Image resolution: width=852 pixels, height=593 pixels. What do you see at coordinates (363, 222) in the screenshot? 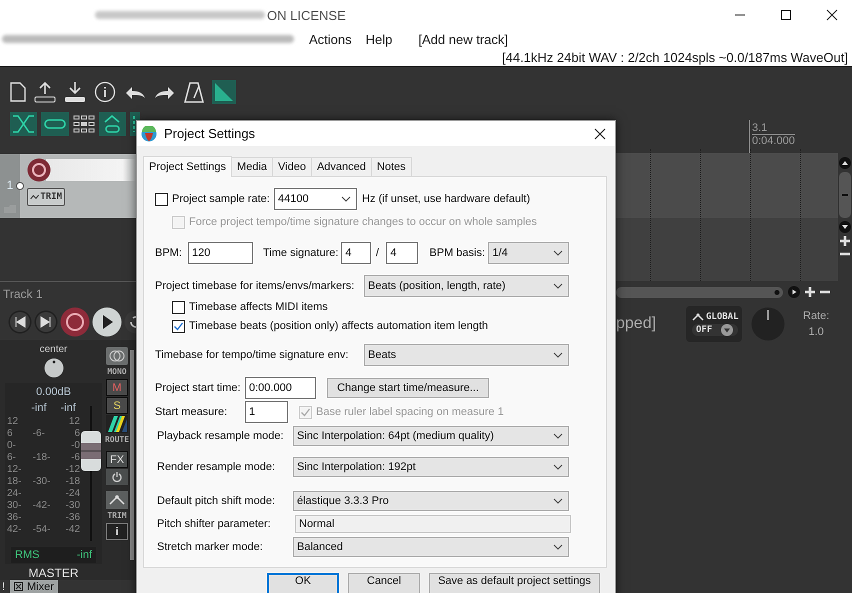
I see `checkbox-label: Force project tempo/time signature changes to occur on whole samples` at bounding box center [363, 222].